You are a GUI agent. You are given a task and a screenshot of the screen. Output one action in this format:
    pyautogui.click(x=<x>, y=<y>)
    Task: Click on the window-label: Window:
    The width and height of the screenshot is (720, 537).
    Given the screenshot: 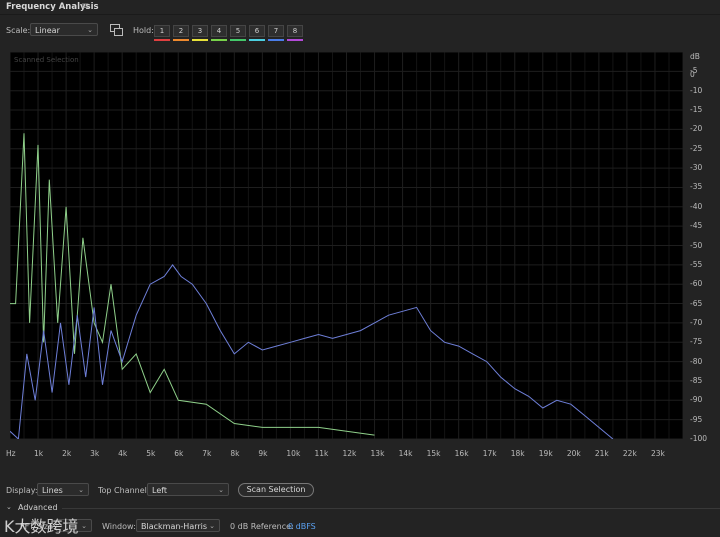 What is the action you would take?
    pyautogui.click(x=119, y=526)
    